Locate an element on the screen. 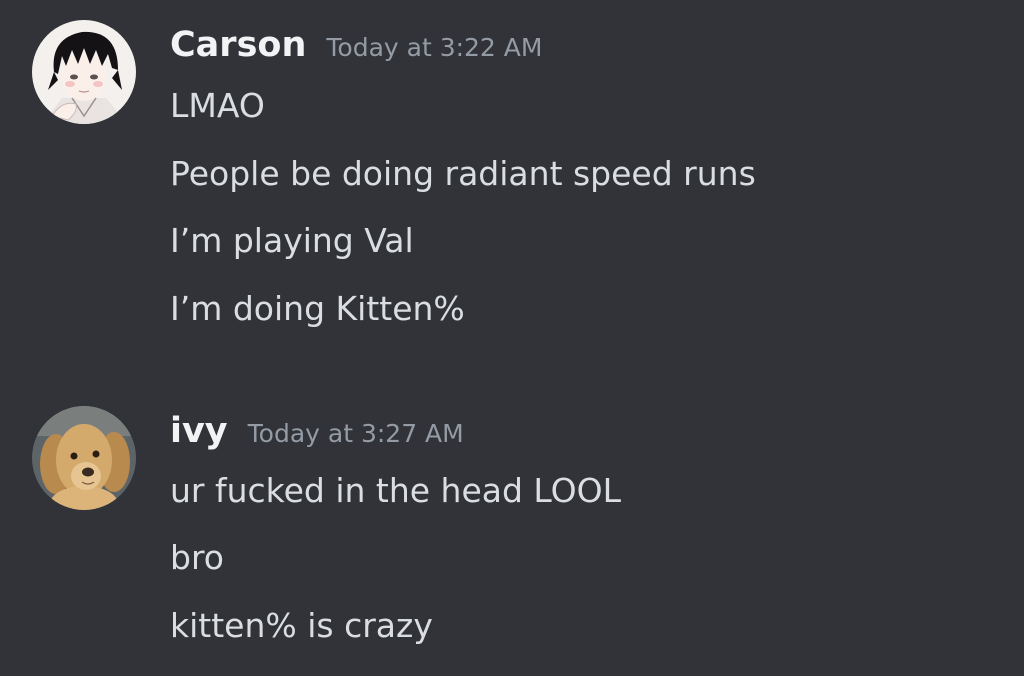 The height and width of the screenshot is (676, 1024). timestamp: Today at 3:22 AM is located at coordinates (434, 48).